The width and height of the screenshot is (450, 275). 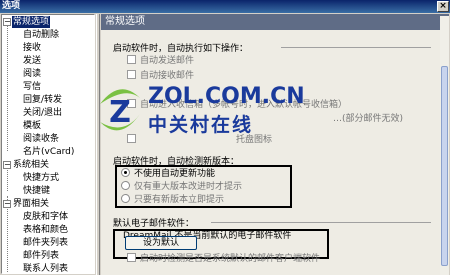 I want to click on check-default-checkbox: 启动时检测是否是系统默认的邮件客户端软件, so click(x=223, y=259).